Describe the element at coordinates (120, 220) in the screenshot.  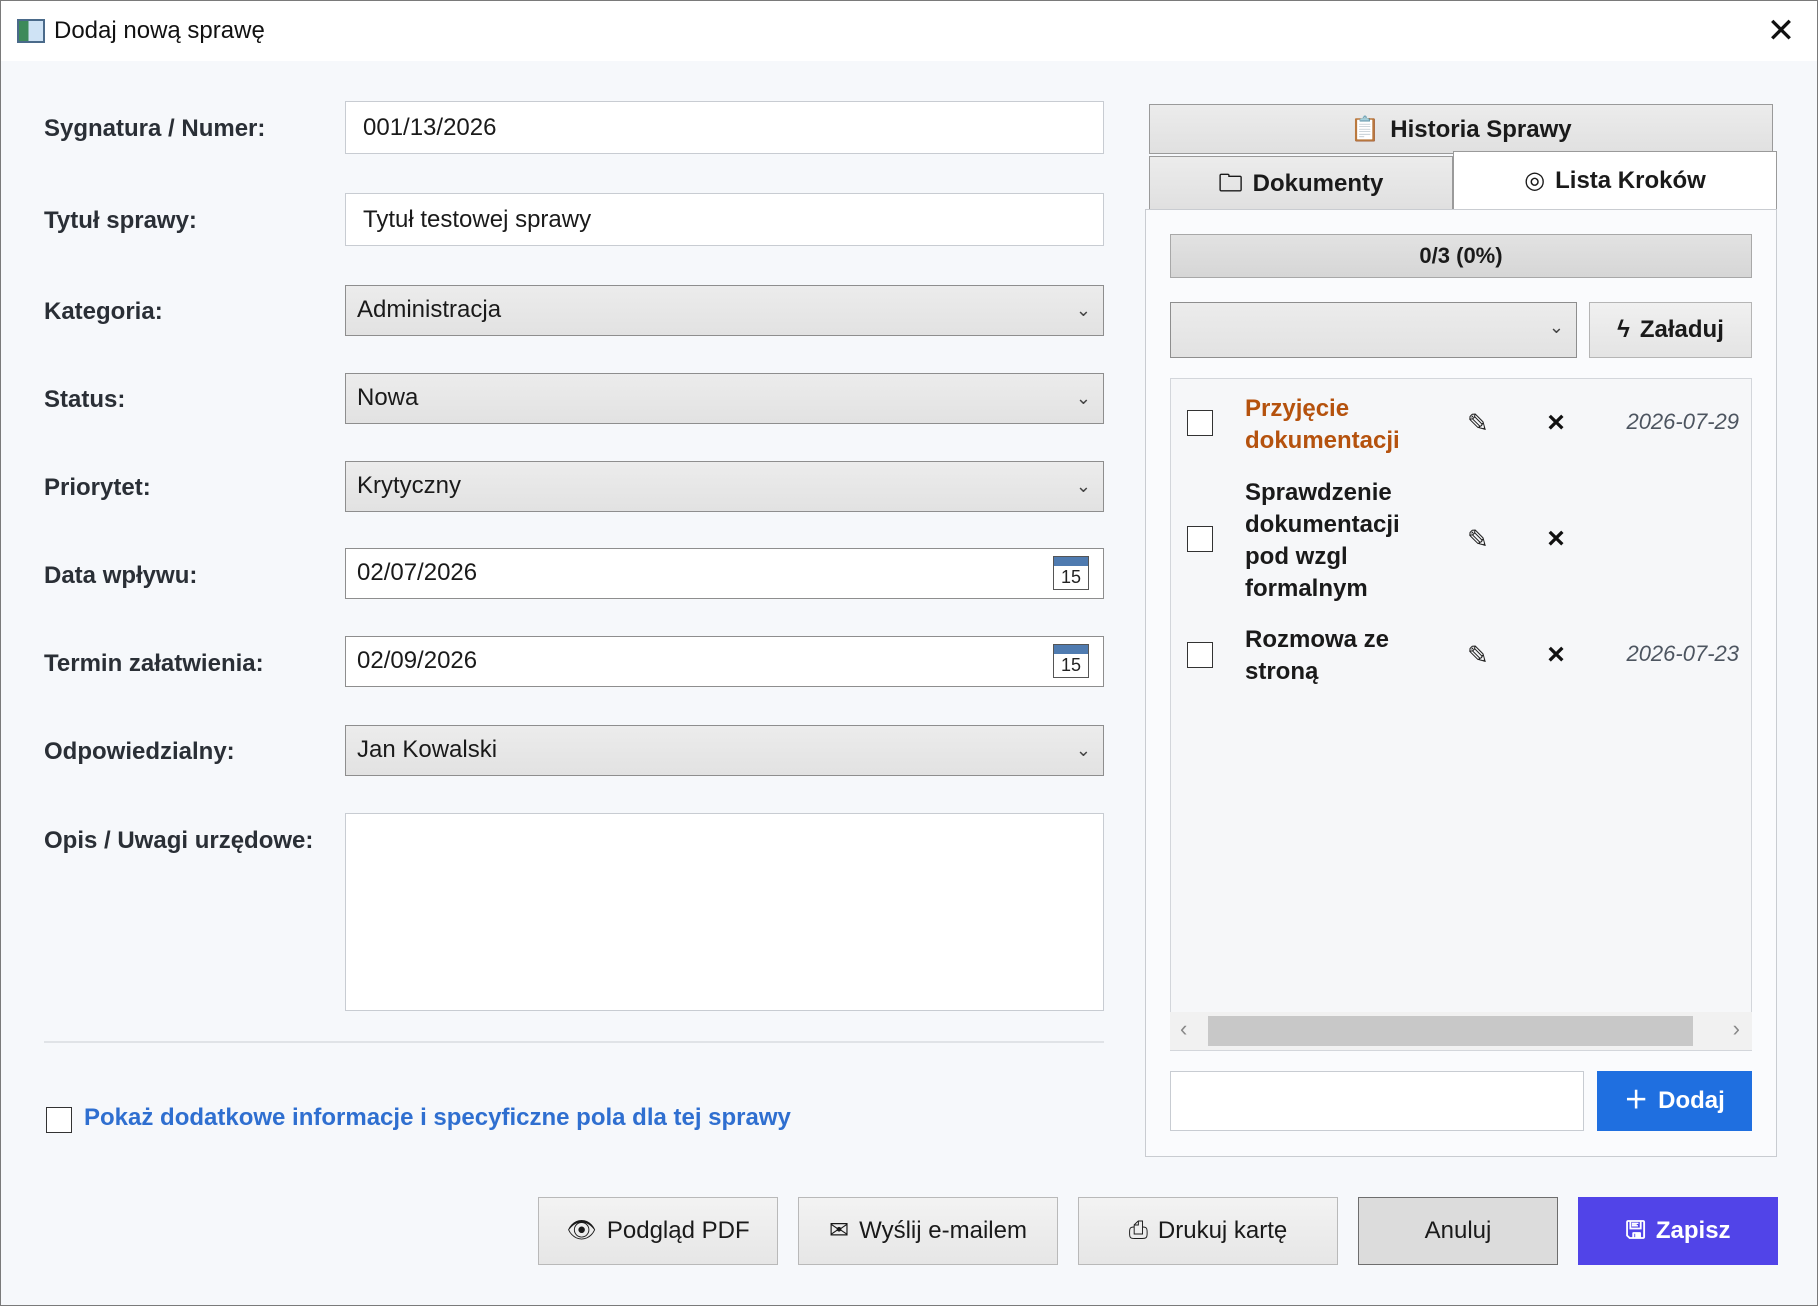
I see `case-title-label: Tytuł sprawy:` at that location.